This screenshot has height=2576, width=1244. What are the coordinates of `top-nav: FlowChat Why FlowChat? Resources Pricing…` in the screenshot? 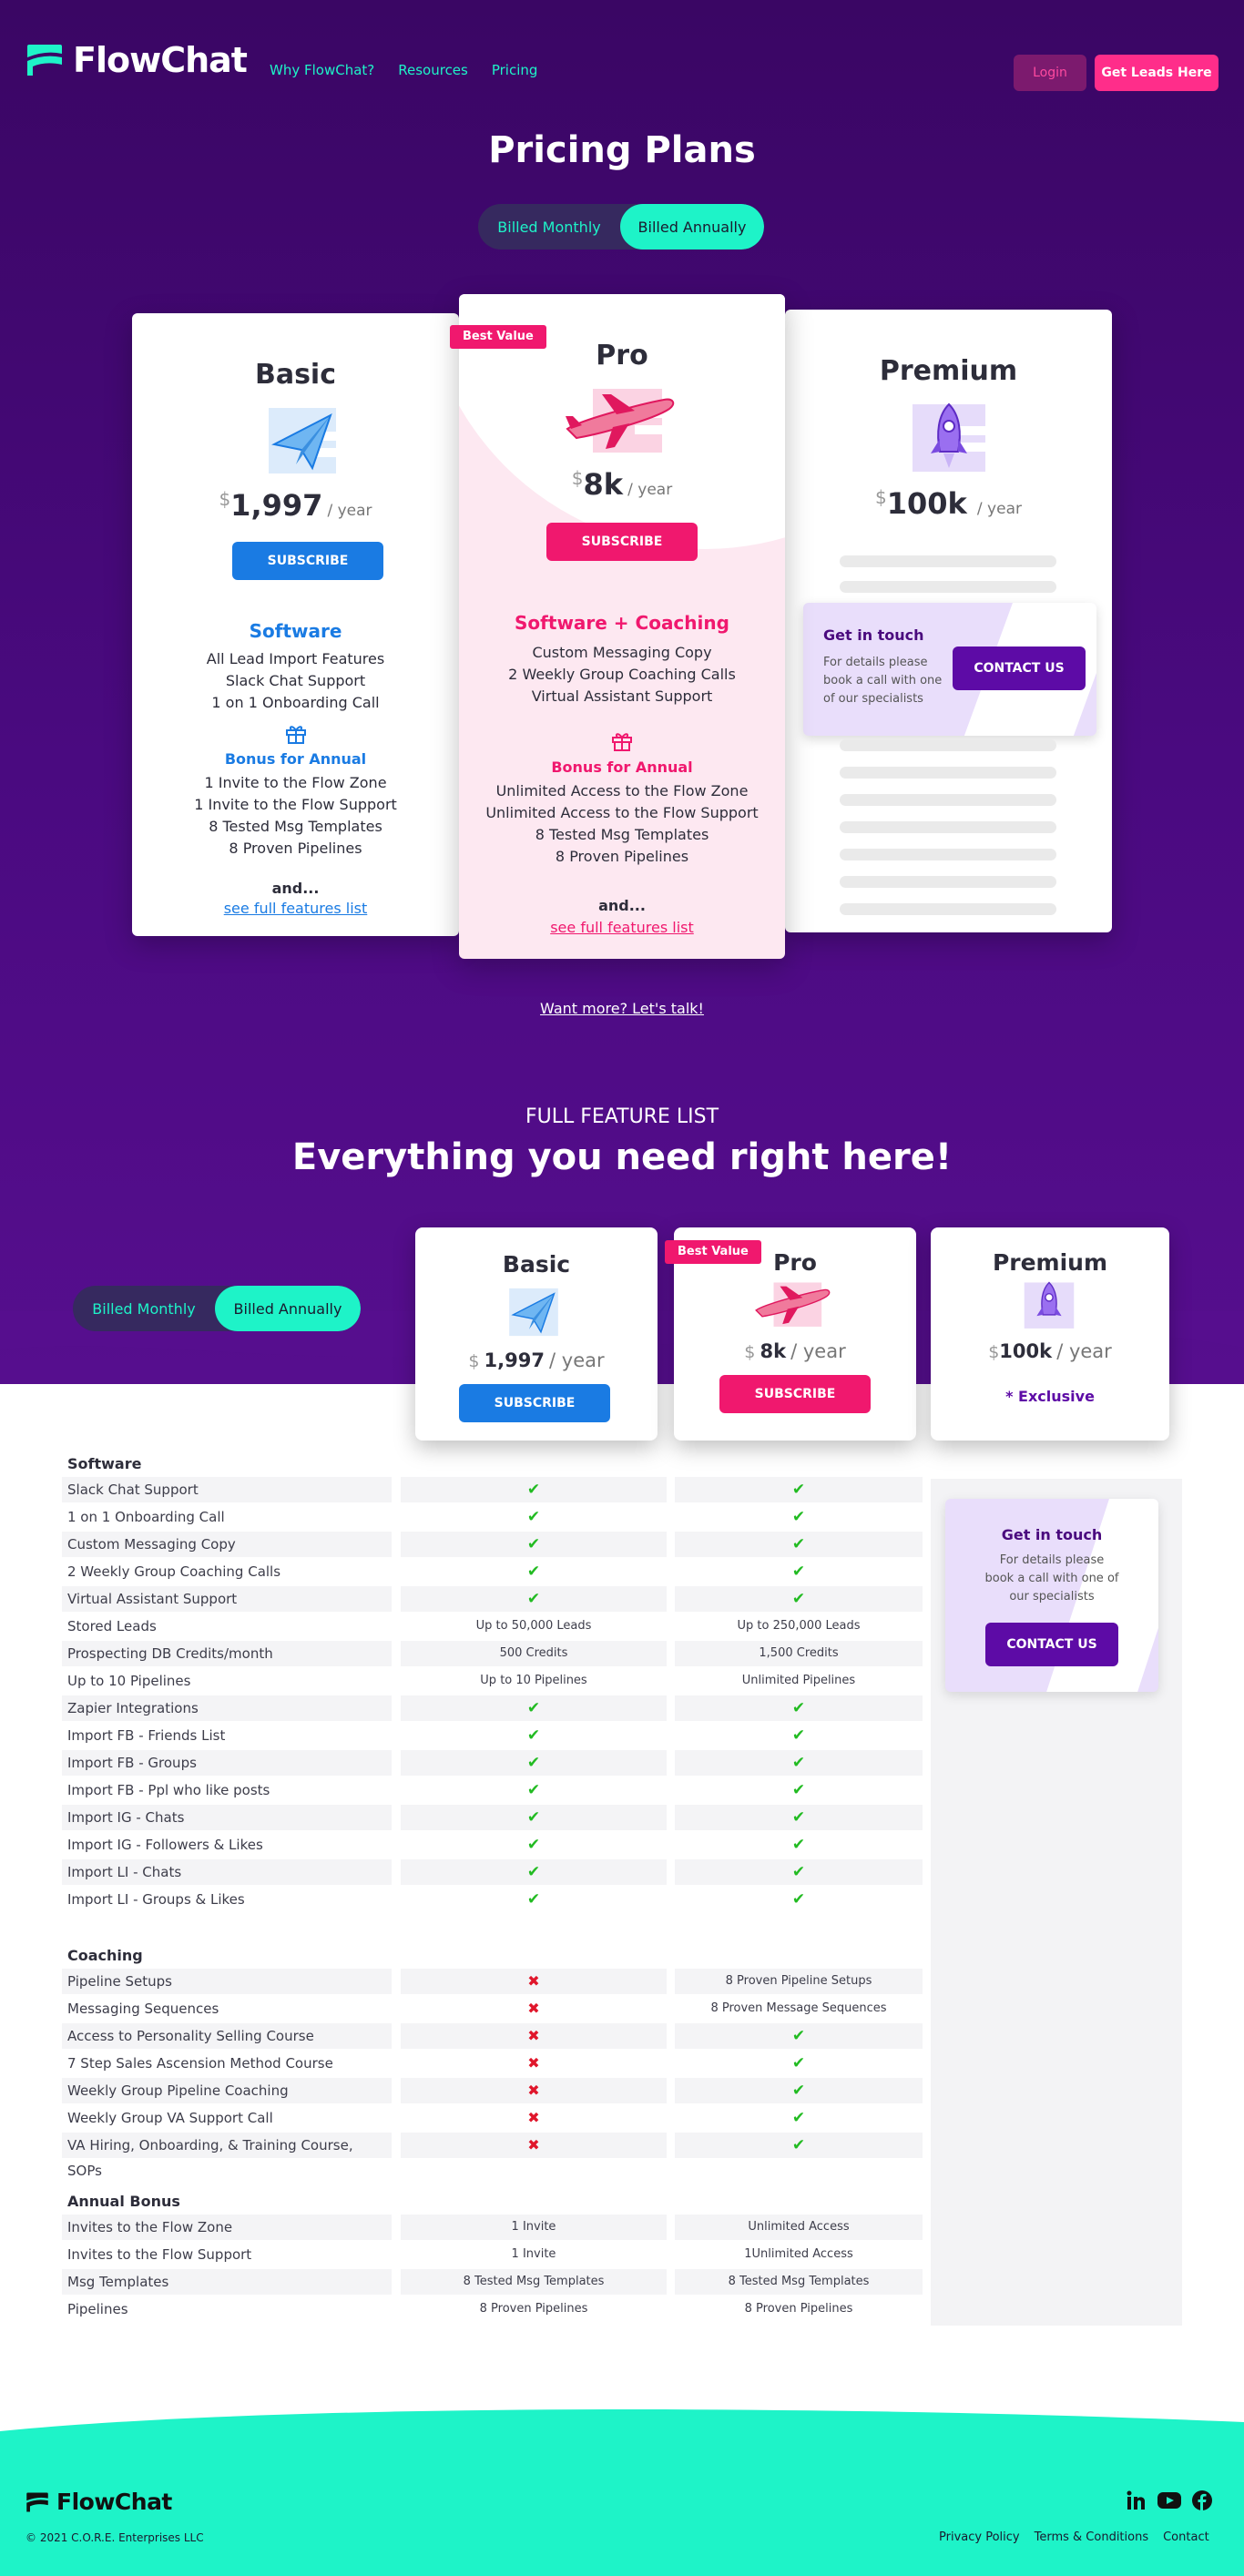 It's located at (622, 73).